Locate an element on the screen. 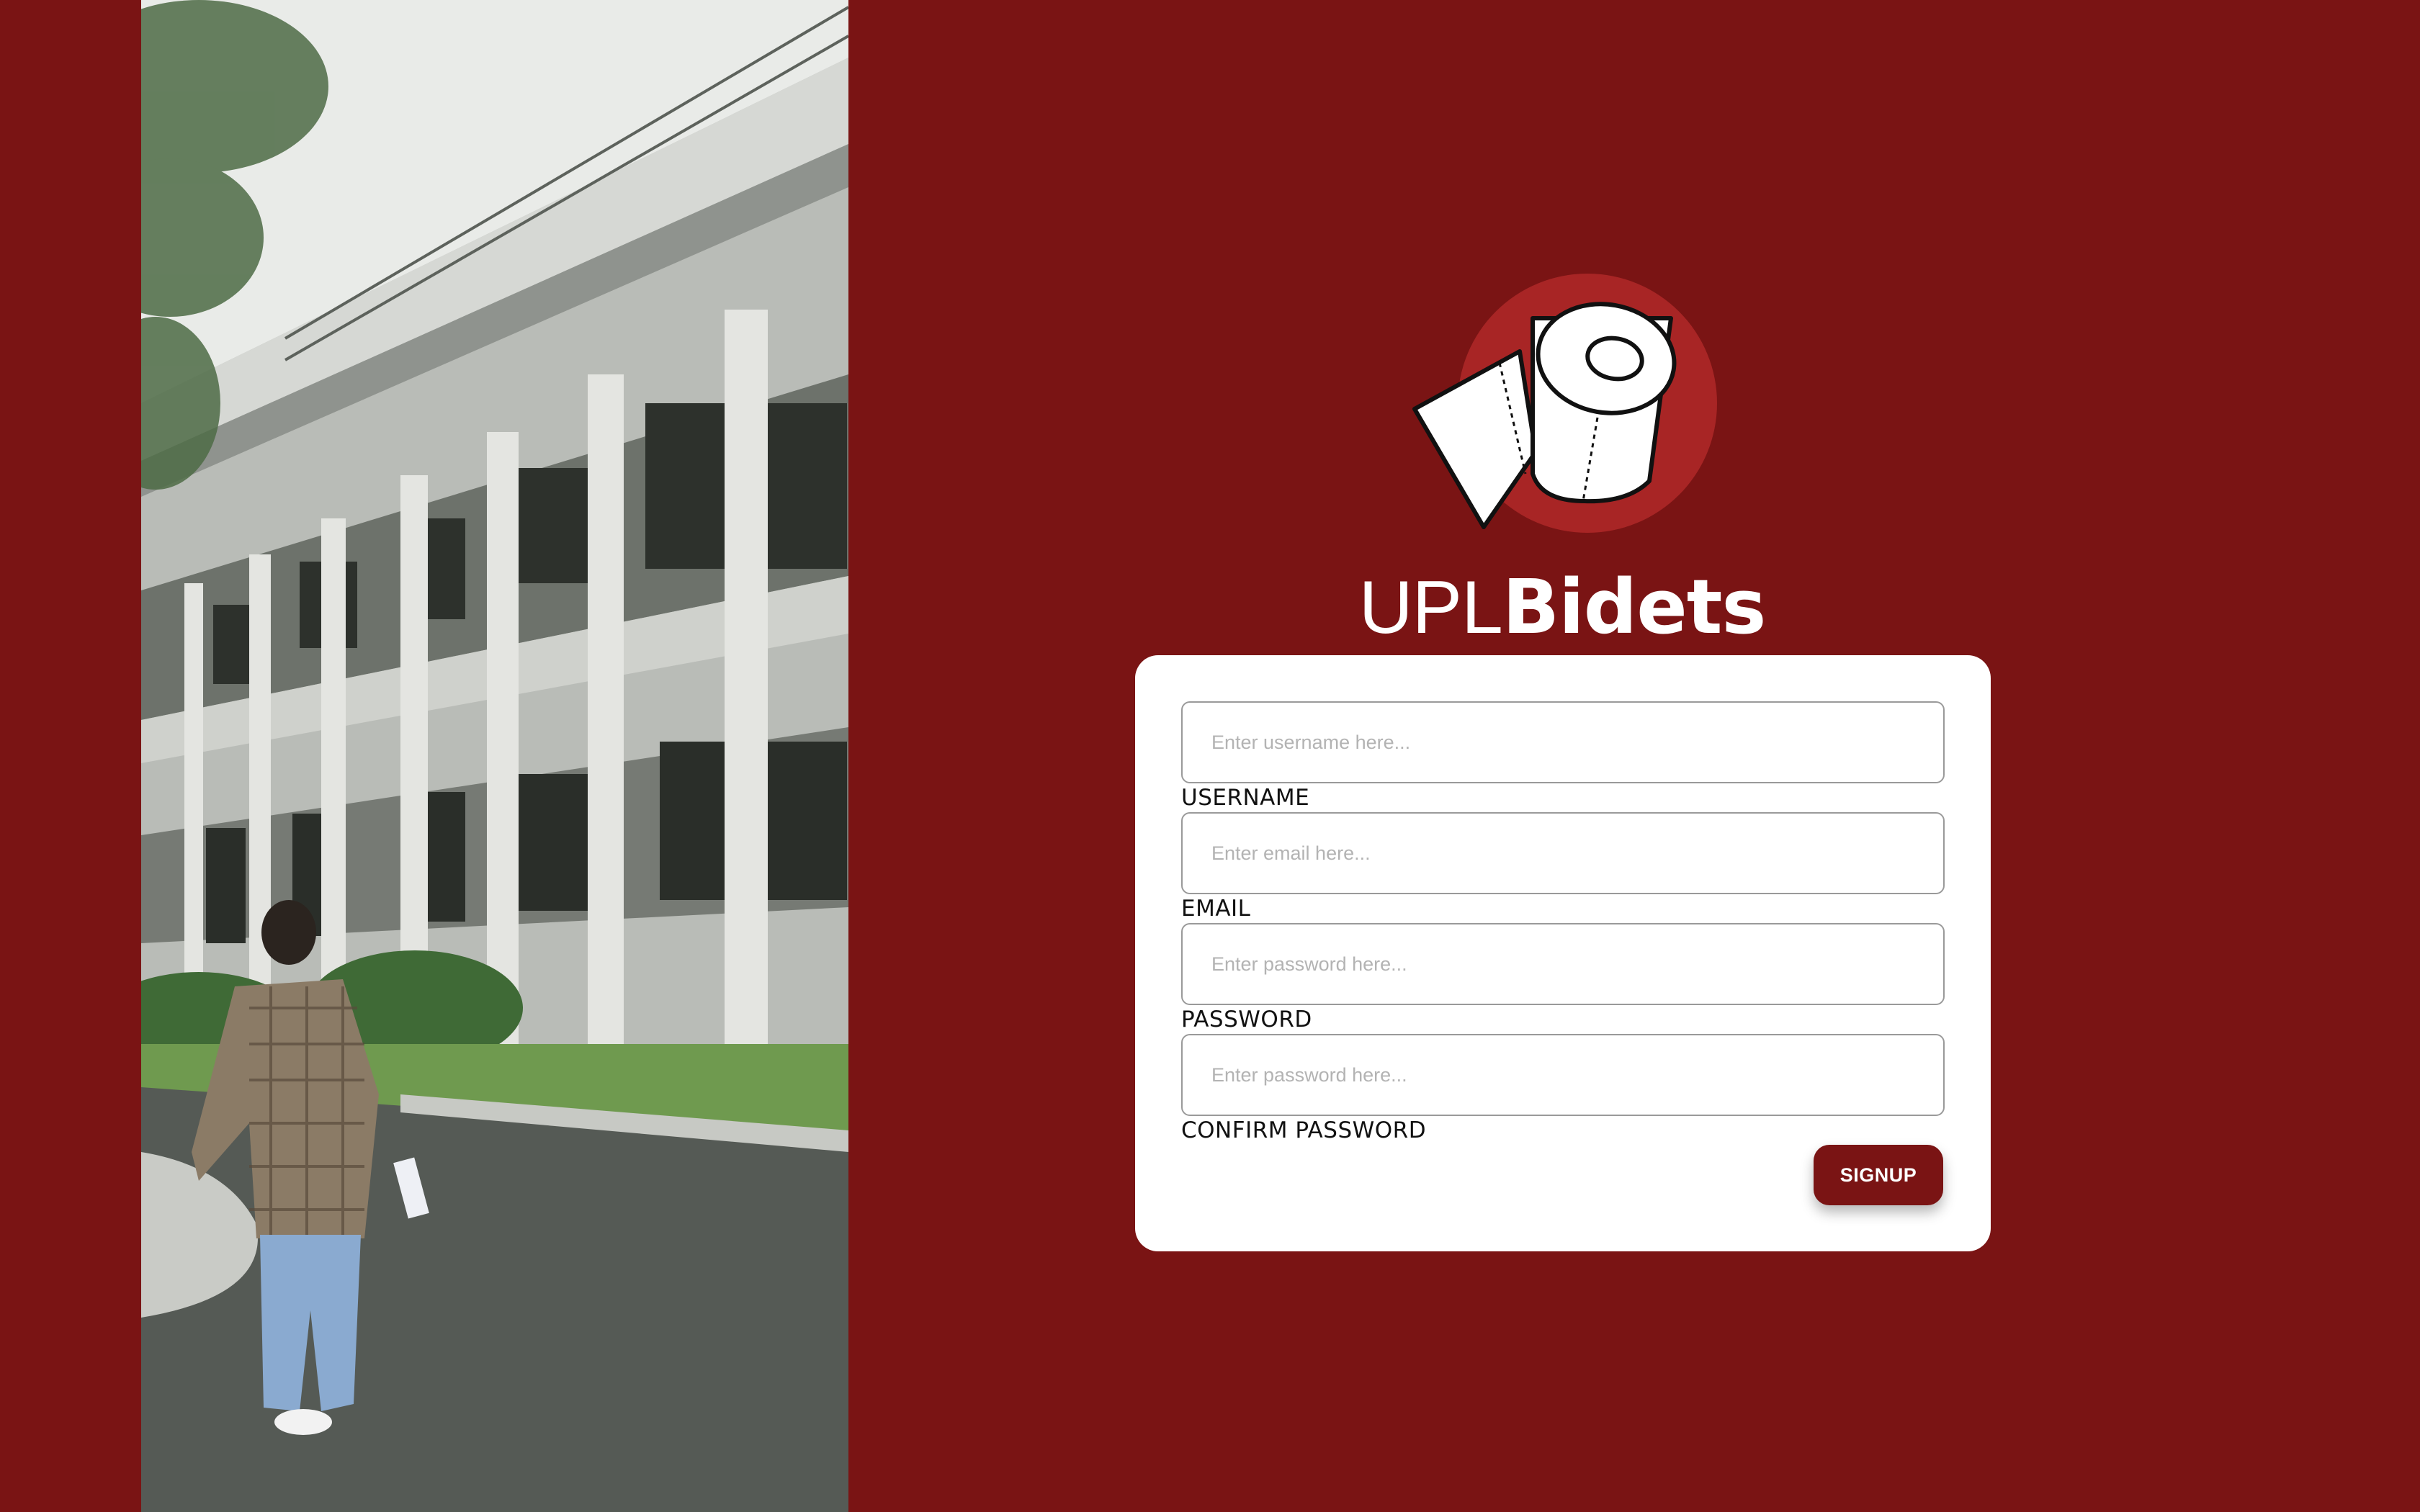  confirm-password-label: CONFIRM PASSWORD is located at coordinates (1304, 1130).